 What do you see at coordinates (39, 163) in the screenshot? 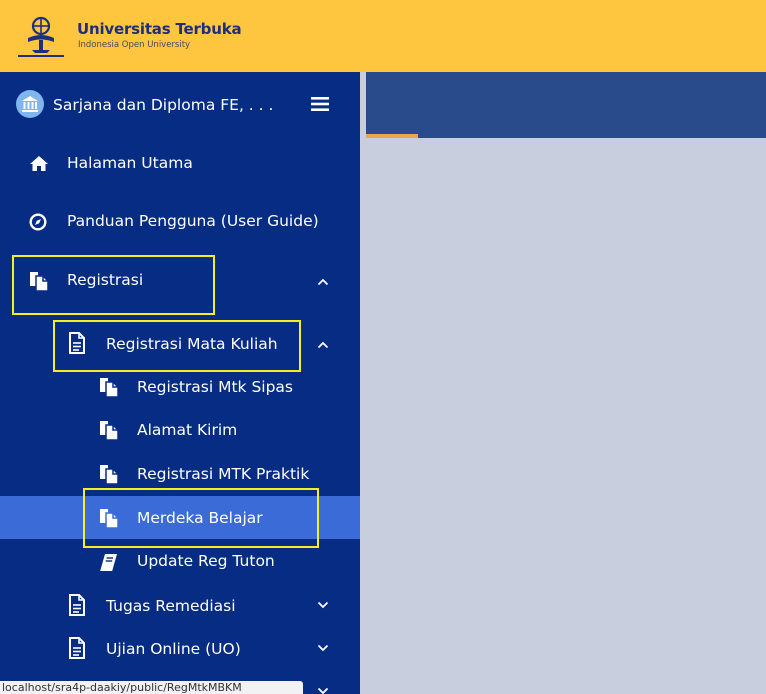
I see `home-icon` at bounding box center [39, 163].